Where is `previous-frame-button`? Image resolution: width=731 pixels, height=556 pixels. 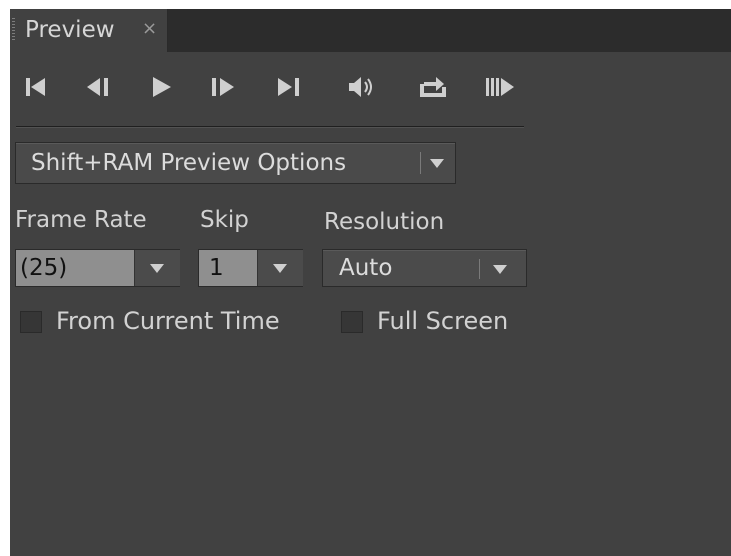 previous-frame-button is located at coordinates (100, 87).